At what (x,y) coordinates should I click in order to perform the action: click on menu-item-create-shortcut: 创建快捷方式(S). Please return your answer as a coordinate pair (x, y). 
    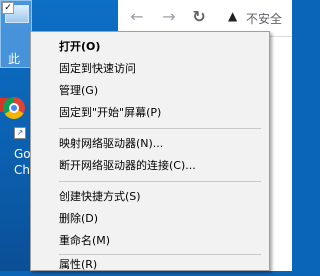
    Looking at the image, I should click on (150, 197).